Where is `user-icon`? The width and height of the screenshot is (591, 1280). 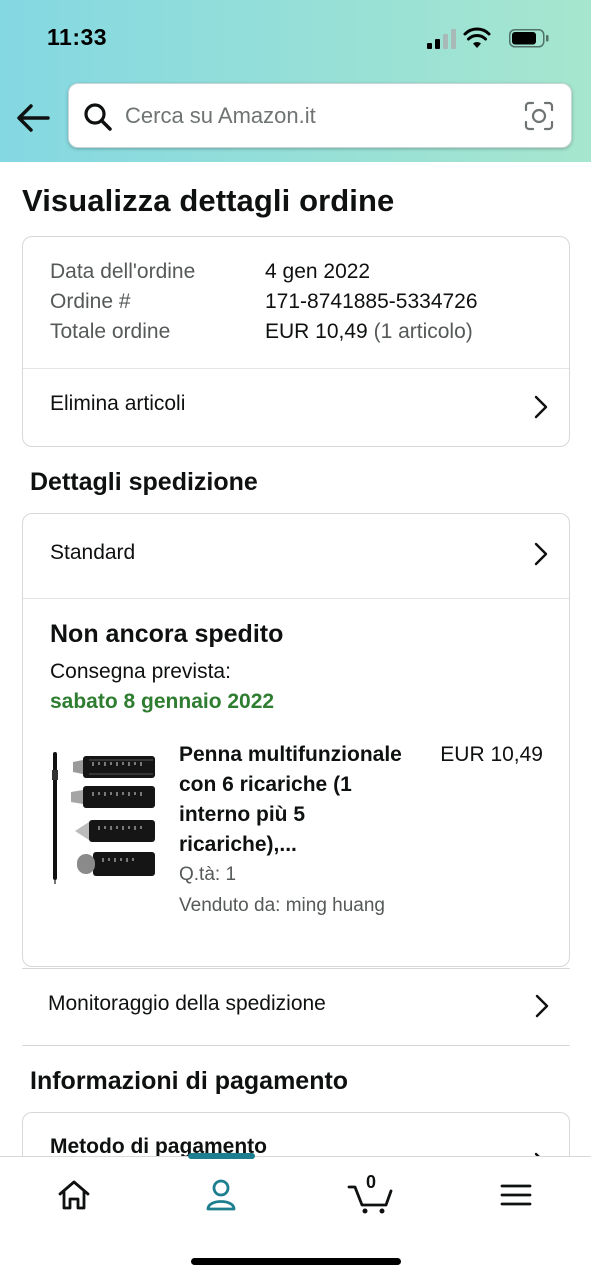
user-icon is located at coordinates (221, 1195).